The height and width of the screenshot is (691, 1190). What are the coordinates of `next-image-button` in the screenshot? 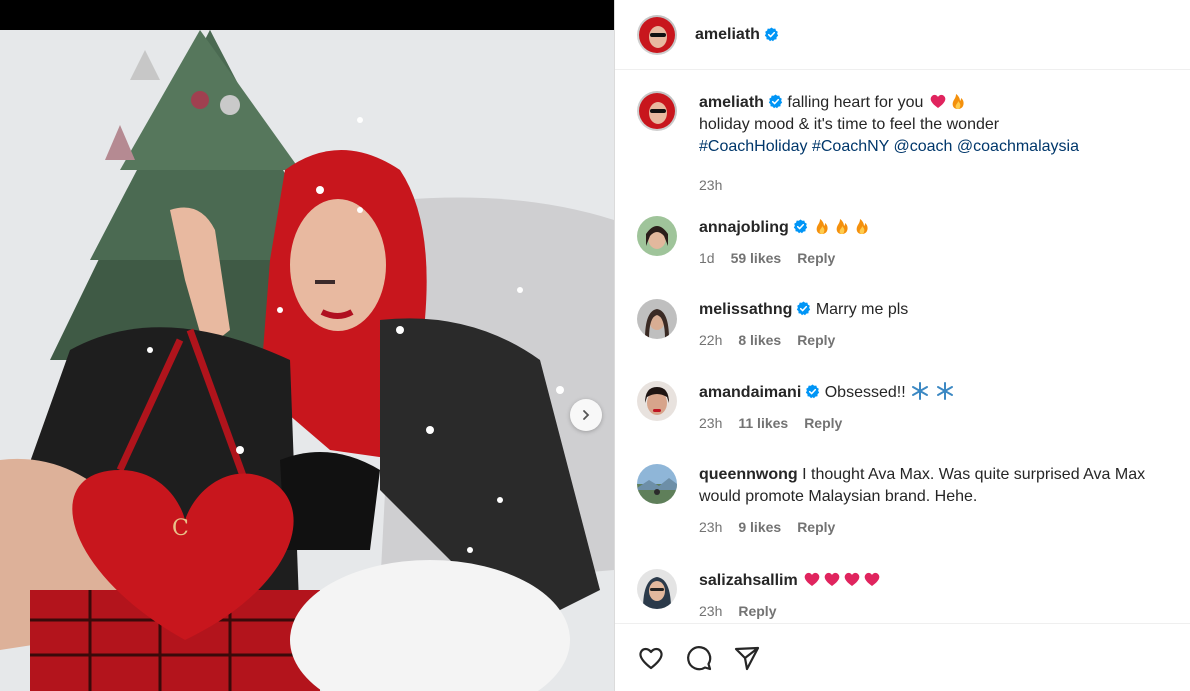 It's located at (586, 415).